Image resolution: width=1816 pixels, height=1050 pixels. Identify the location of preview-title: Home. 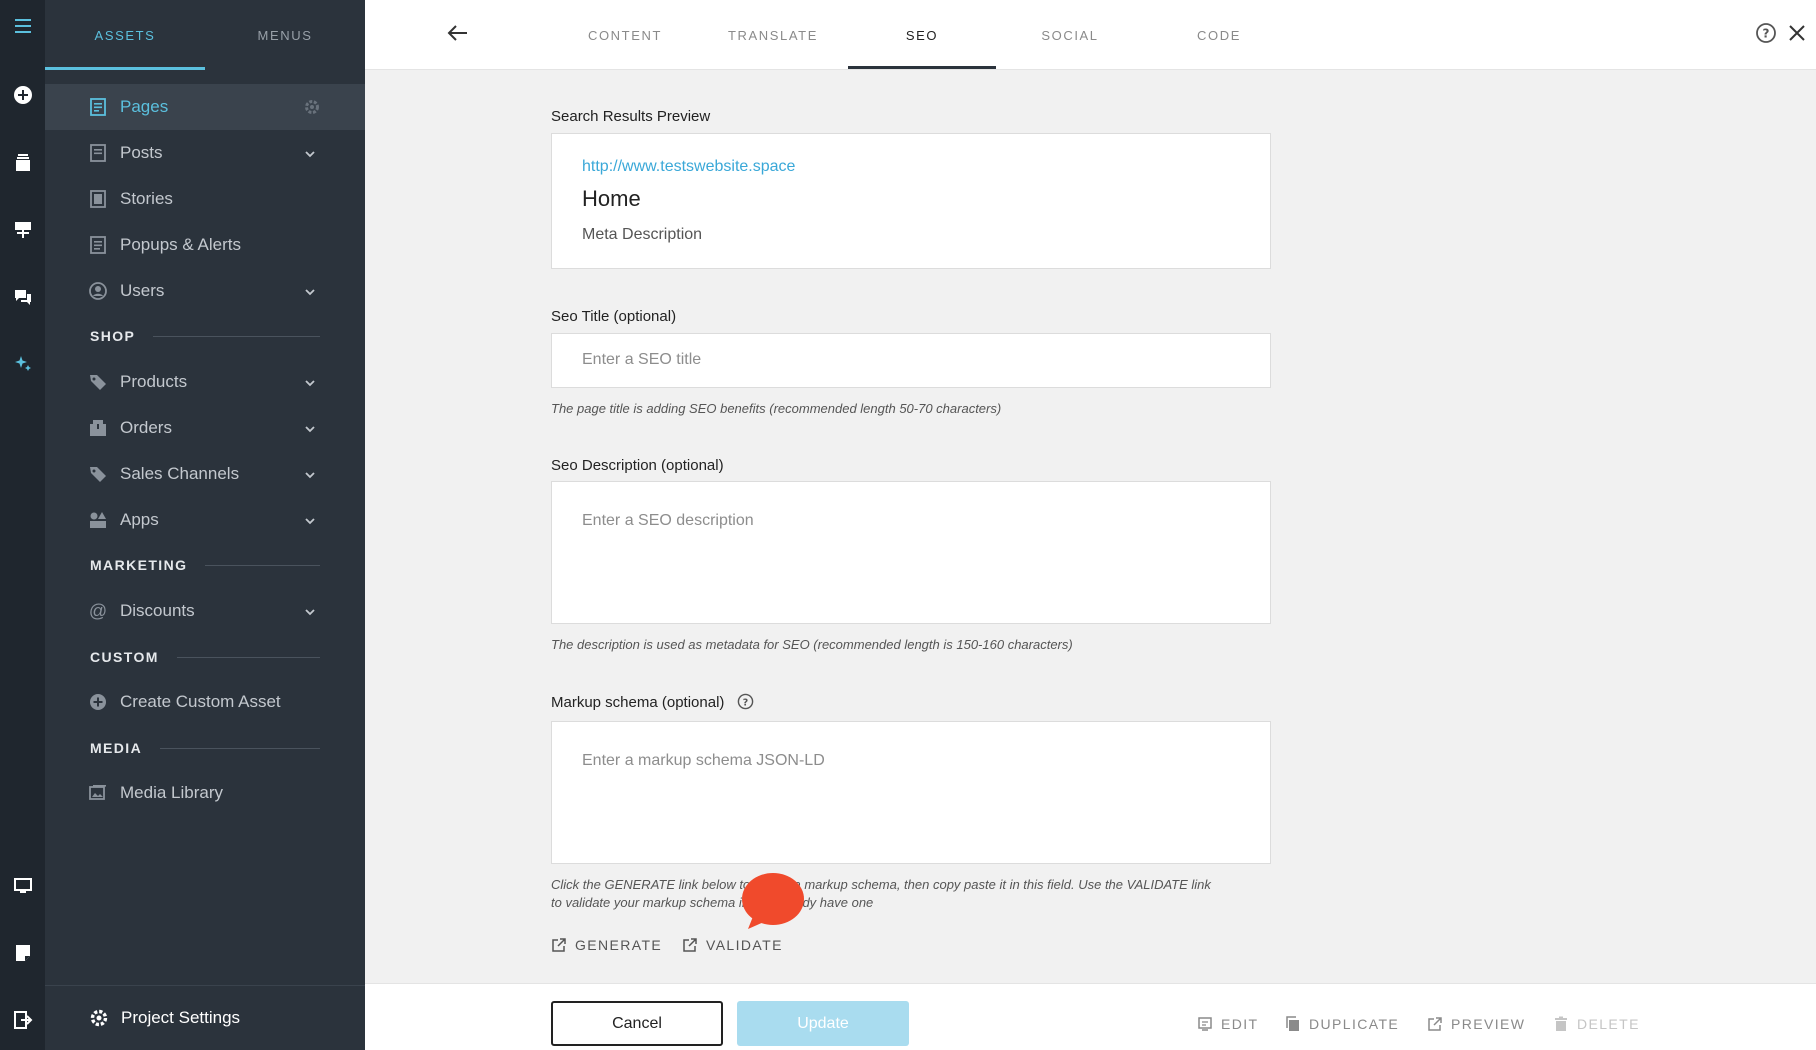
(611, 198).